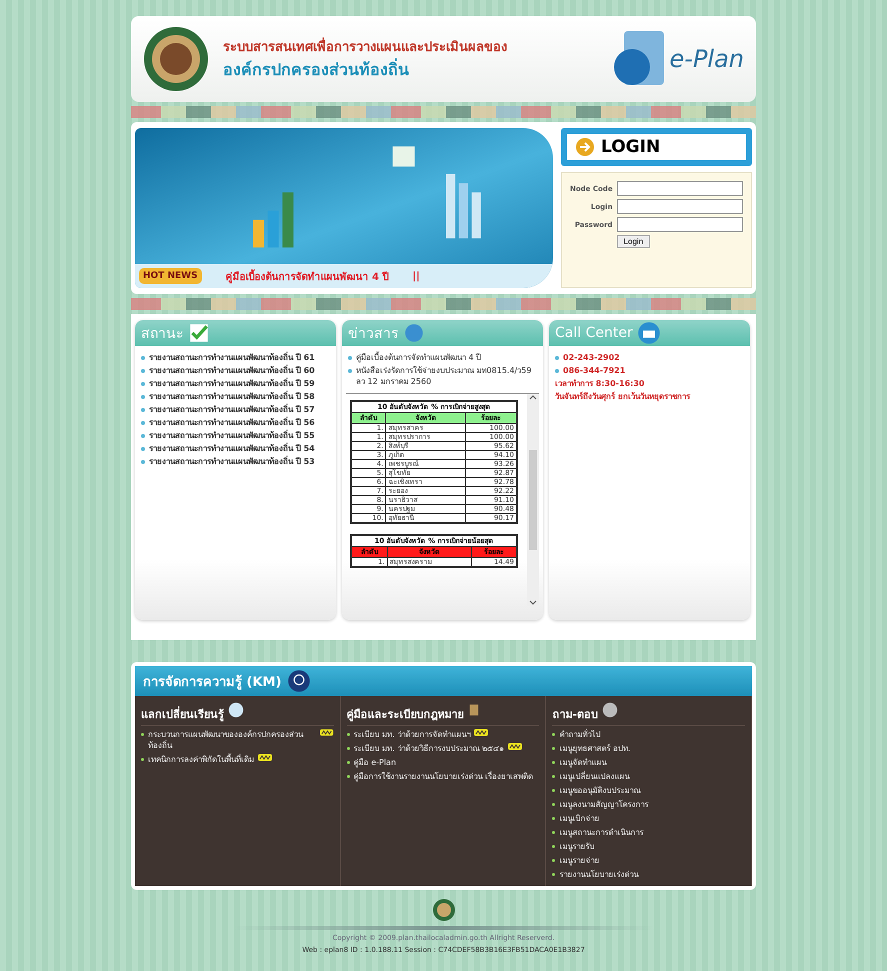  What do you see at coordinates (237, 714) in the screenshot?
I see `section-title: แลกเปลี่ยนเรียนรู้` at bounding box center [237, 714].